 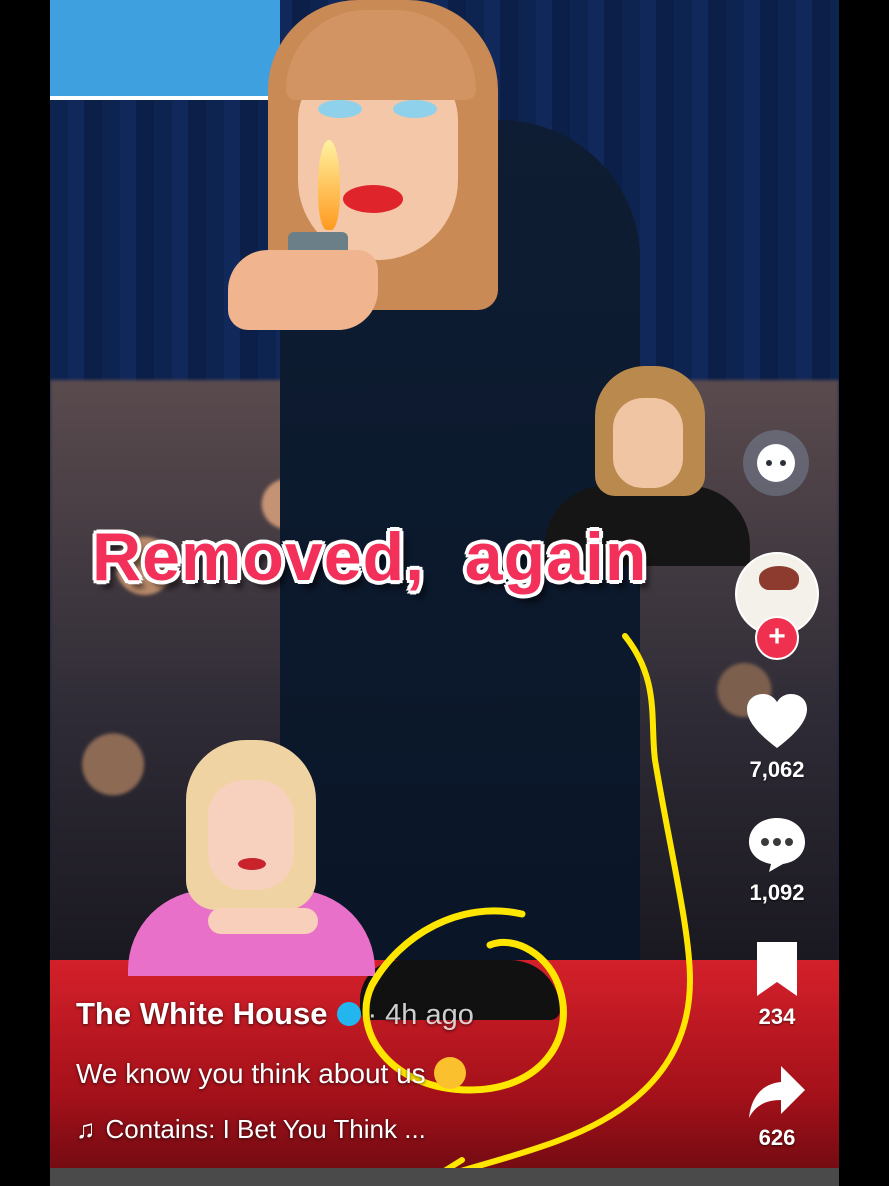 What do you see at coordinates (370, 557) in the screenshot?
I see `overlay-caption: Removed, again` at bounding box center [370, 557].